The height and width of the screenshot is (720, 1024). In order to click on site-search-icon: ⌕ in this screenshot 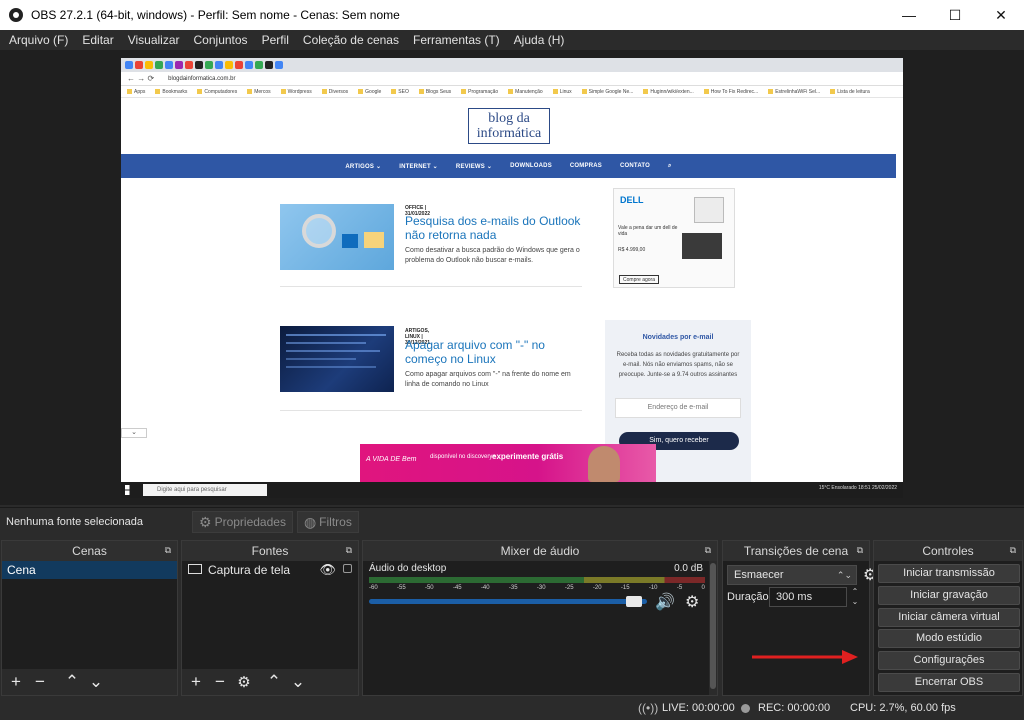, I will do `click(670, 165)`.